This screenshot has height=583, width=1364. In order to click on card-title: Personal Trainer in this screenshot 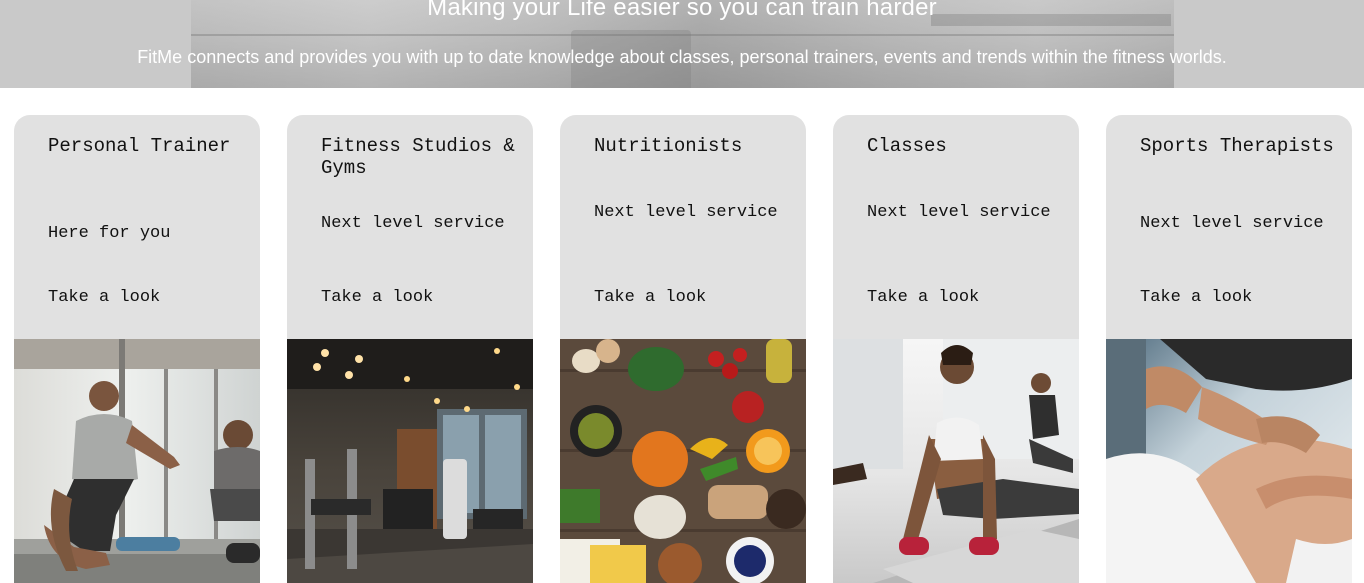, I will do `click(139, 146)`.